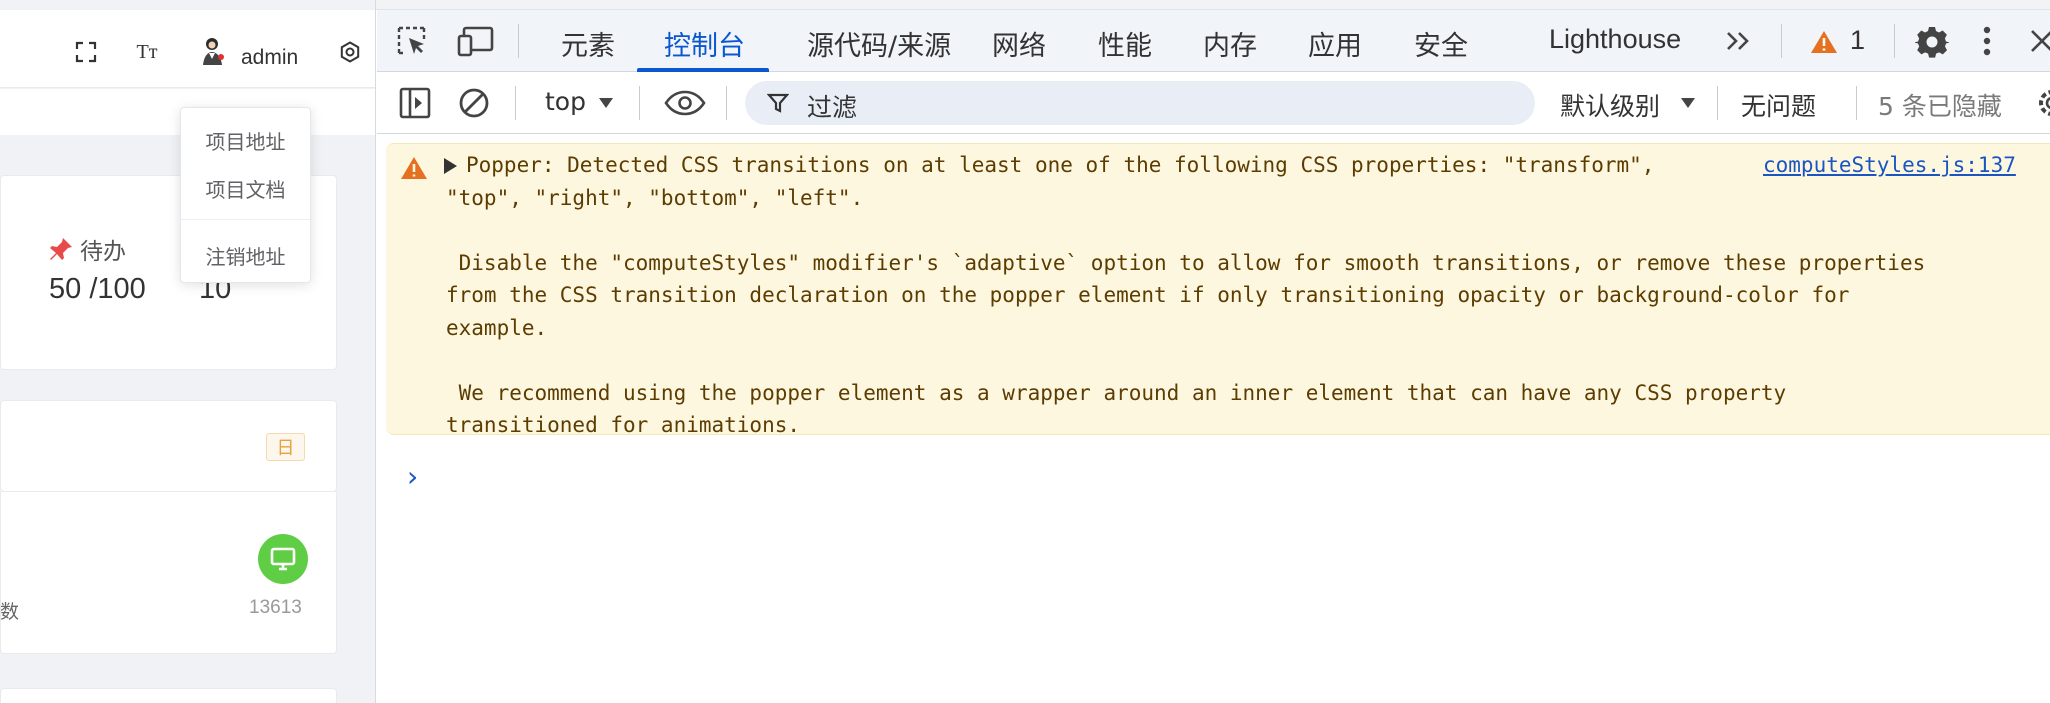  What do you see at coordinates (245, 255) in the screenshot?
I see `dropdown-item-logout: 注销地址` at bounding box center [245, 255].